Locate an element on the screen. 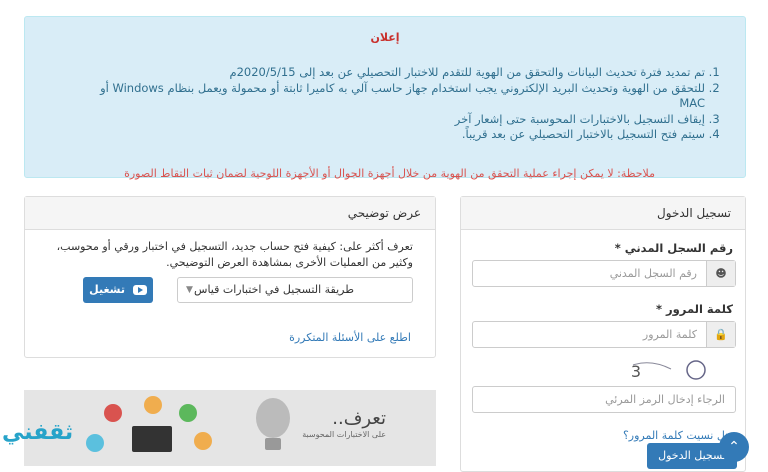 The width and height of the screenshot is (768, 472). lock-icon: 🔒 is located at coordinates (720, 334).